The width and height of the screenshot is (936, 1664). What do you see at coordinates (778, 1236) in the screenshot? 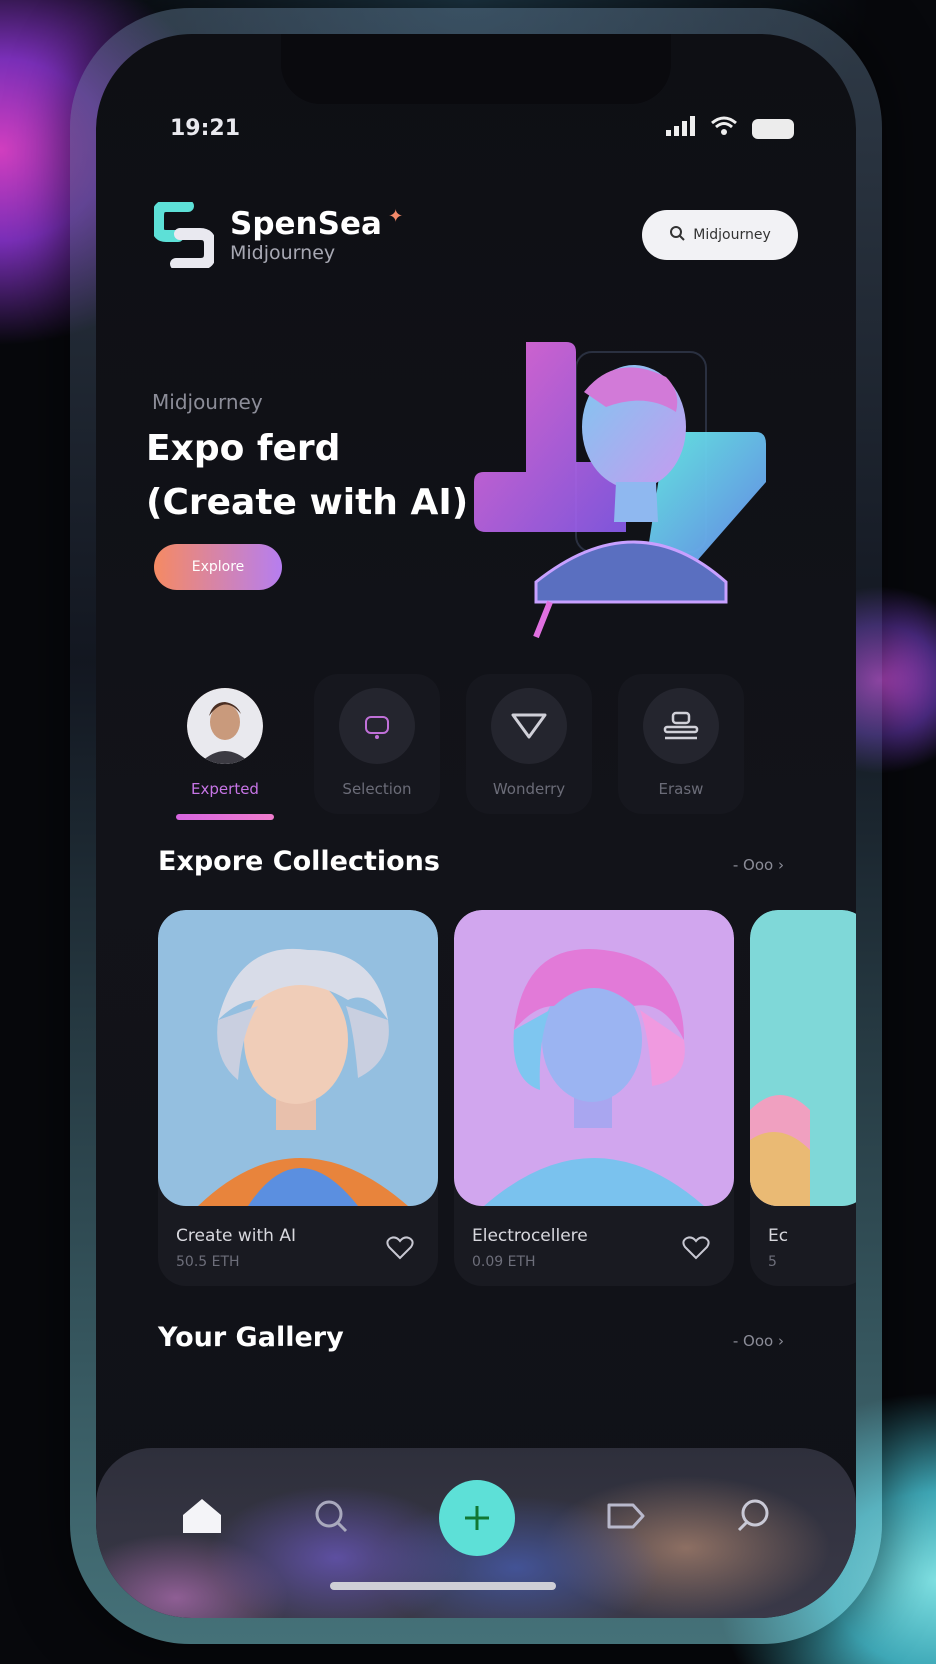
I see `card-title: Ec` at bounding box center [778, 1236].